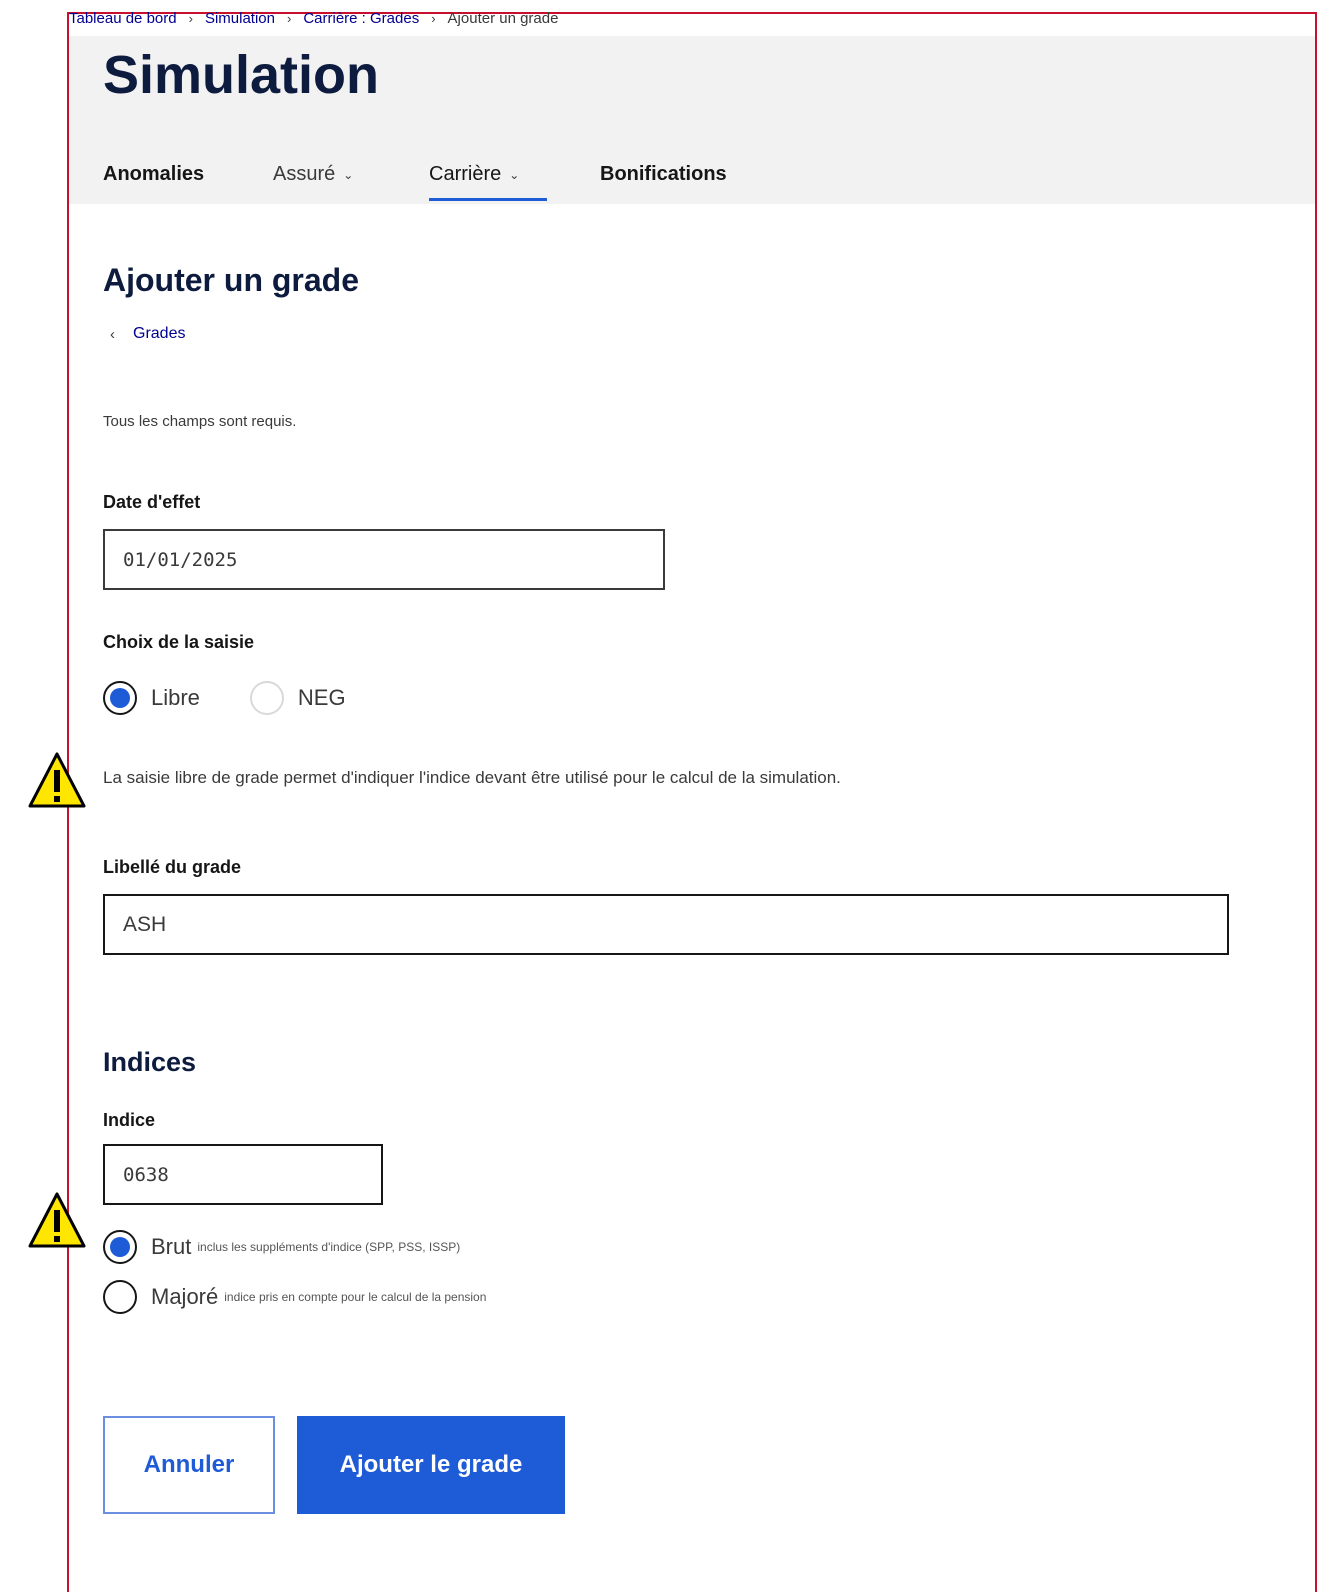 This screenshot has width=1338, height=1592. I want to click on chevron-left-icon: ‹, so click(112, 334).